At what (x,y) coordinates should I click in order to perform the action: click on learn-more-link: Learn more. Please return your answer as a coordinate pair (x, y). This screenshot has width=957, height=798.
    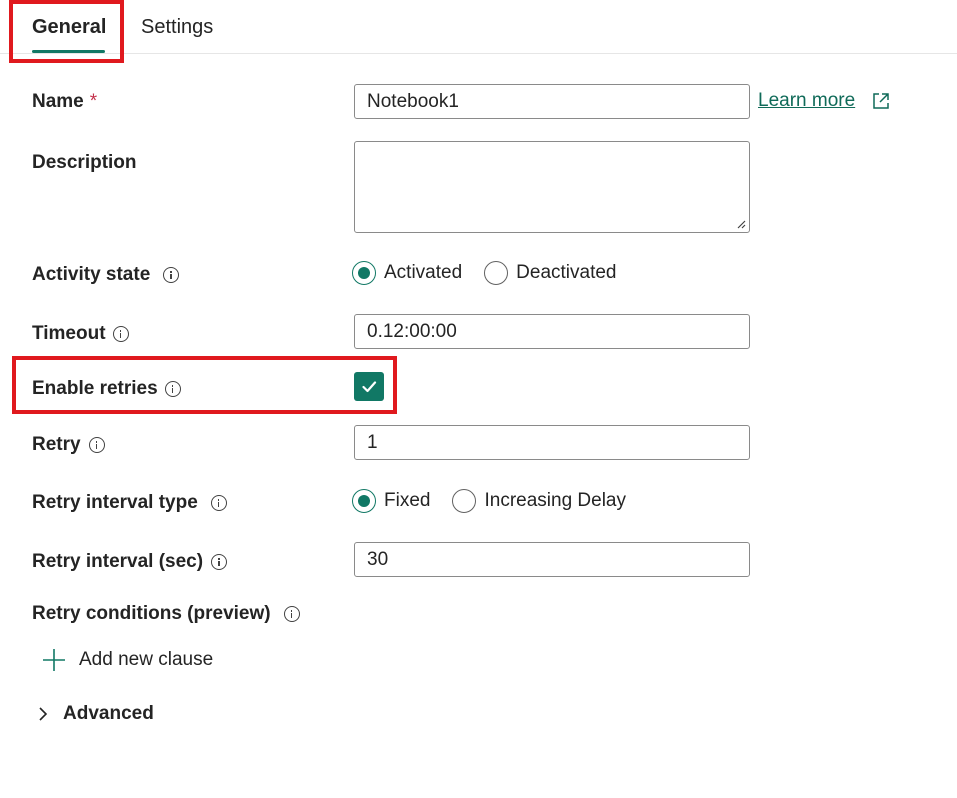
    Looking at the image, I should click on (806, 101).